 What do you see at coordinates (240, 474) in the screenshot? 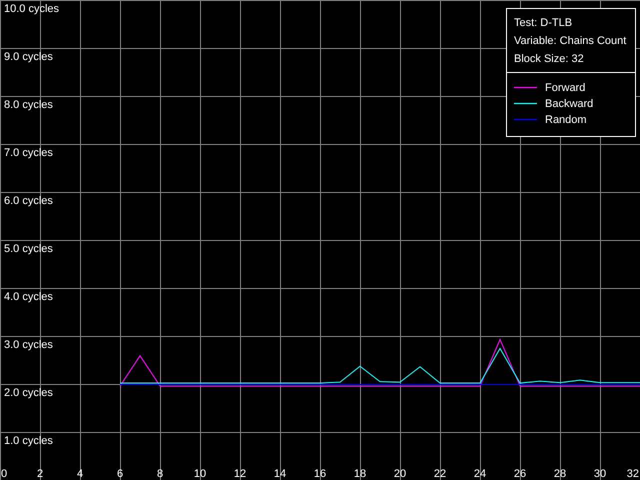
I see `axis-label: 12` at bounding box center [240, 474].